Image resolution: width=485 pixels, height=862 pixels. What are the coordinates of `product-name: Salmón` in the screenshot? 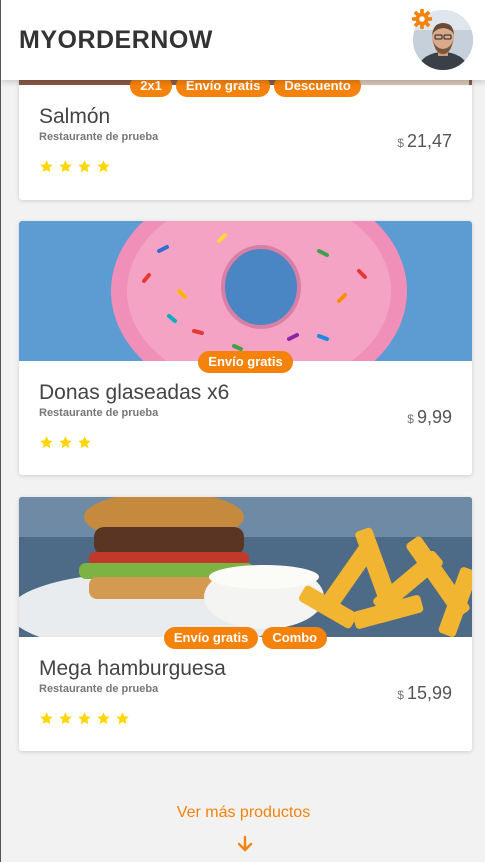 It's located at (75, 116).